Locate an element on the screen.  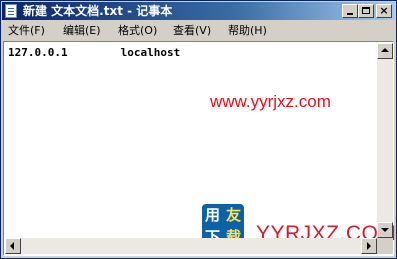
scroll-right-button is located at coordinates (369, 246).